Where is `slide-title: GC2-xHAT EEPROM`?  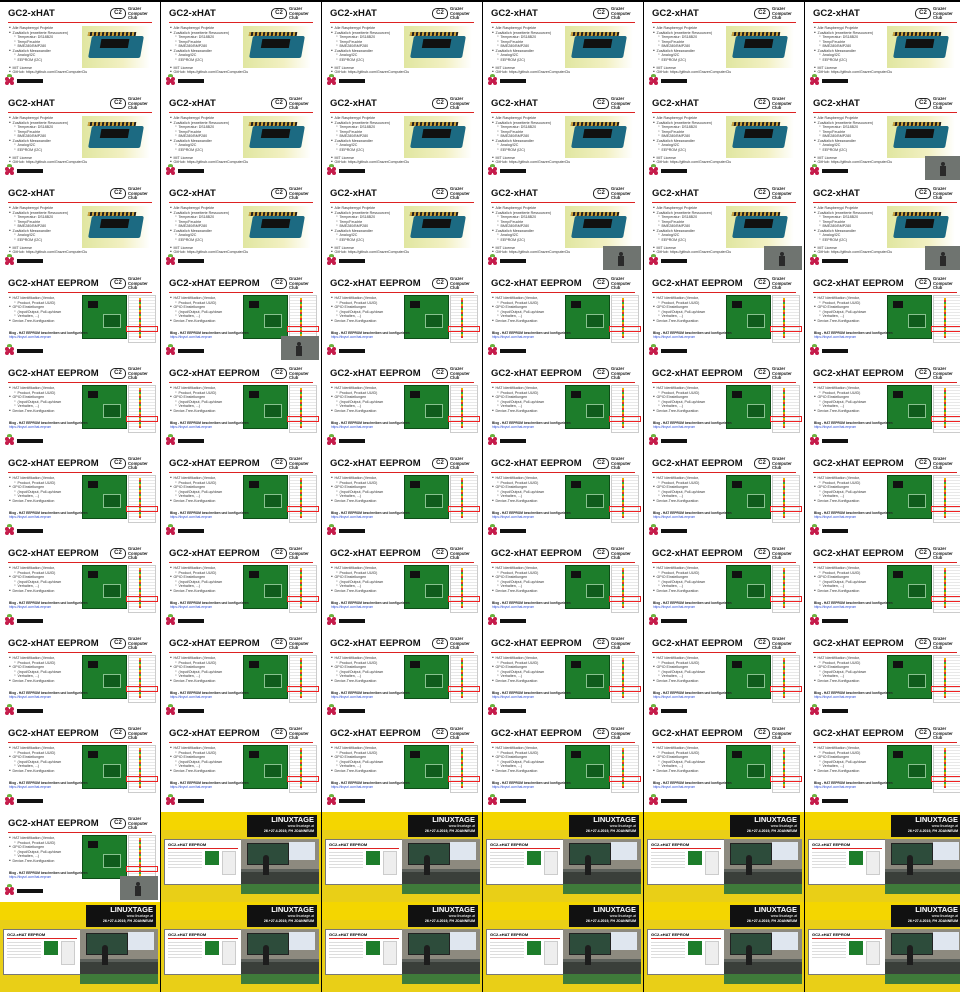
slide-title: GC2-xHAT EEPROM is located at coordinates (536, 463).